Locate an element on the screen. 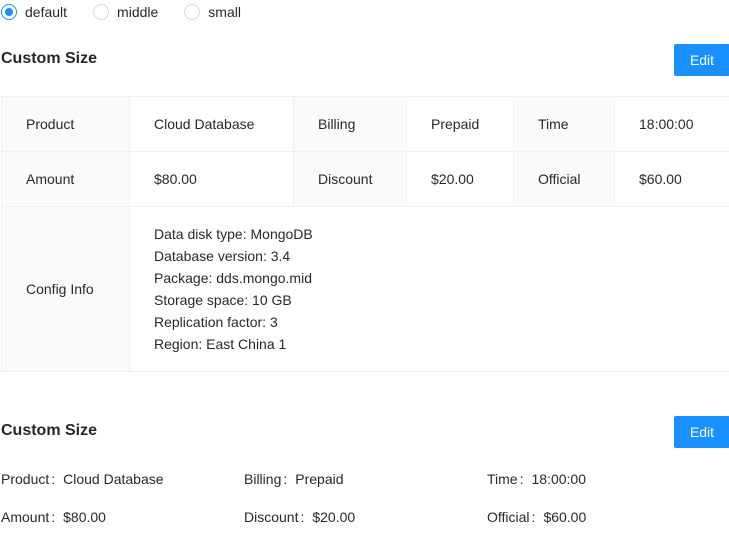 This screenshot has height=544, width=729. time-label: Time is located at coordinates (564, 124).